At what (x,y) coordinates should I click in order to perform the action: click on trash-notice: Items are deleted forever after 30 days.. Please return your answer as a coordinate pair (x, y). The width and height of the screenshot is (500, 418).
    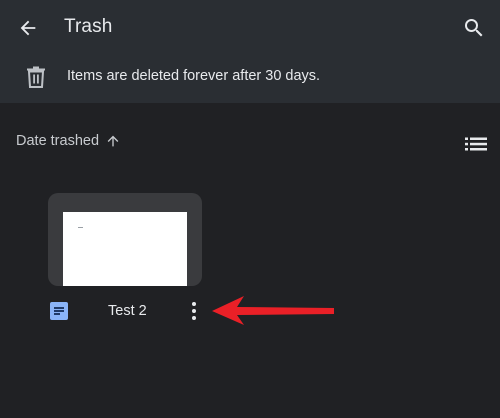
    Looking at the image, I should click on (250, 78).